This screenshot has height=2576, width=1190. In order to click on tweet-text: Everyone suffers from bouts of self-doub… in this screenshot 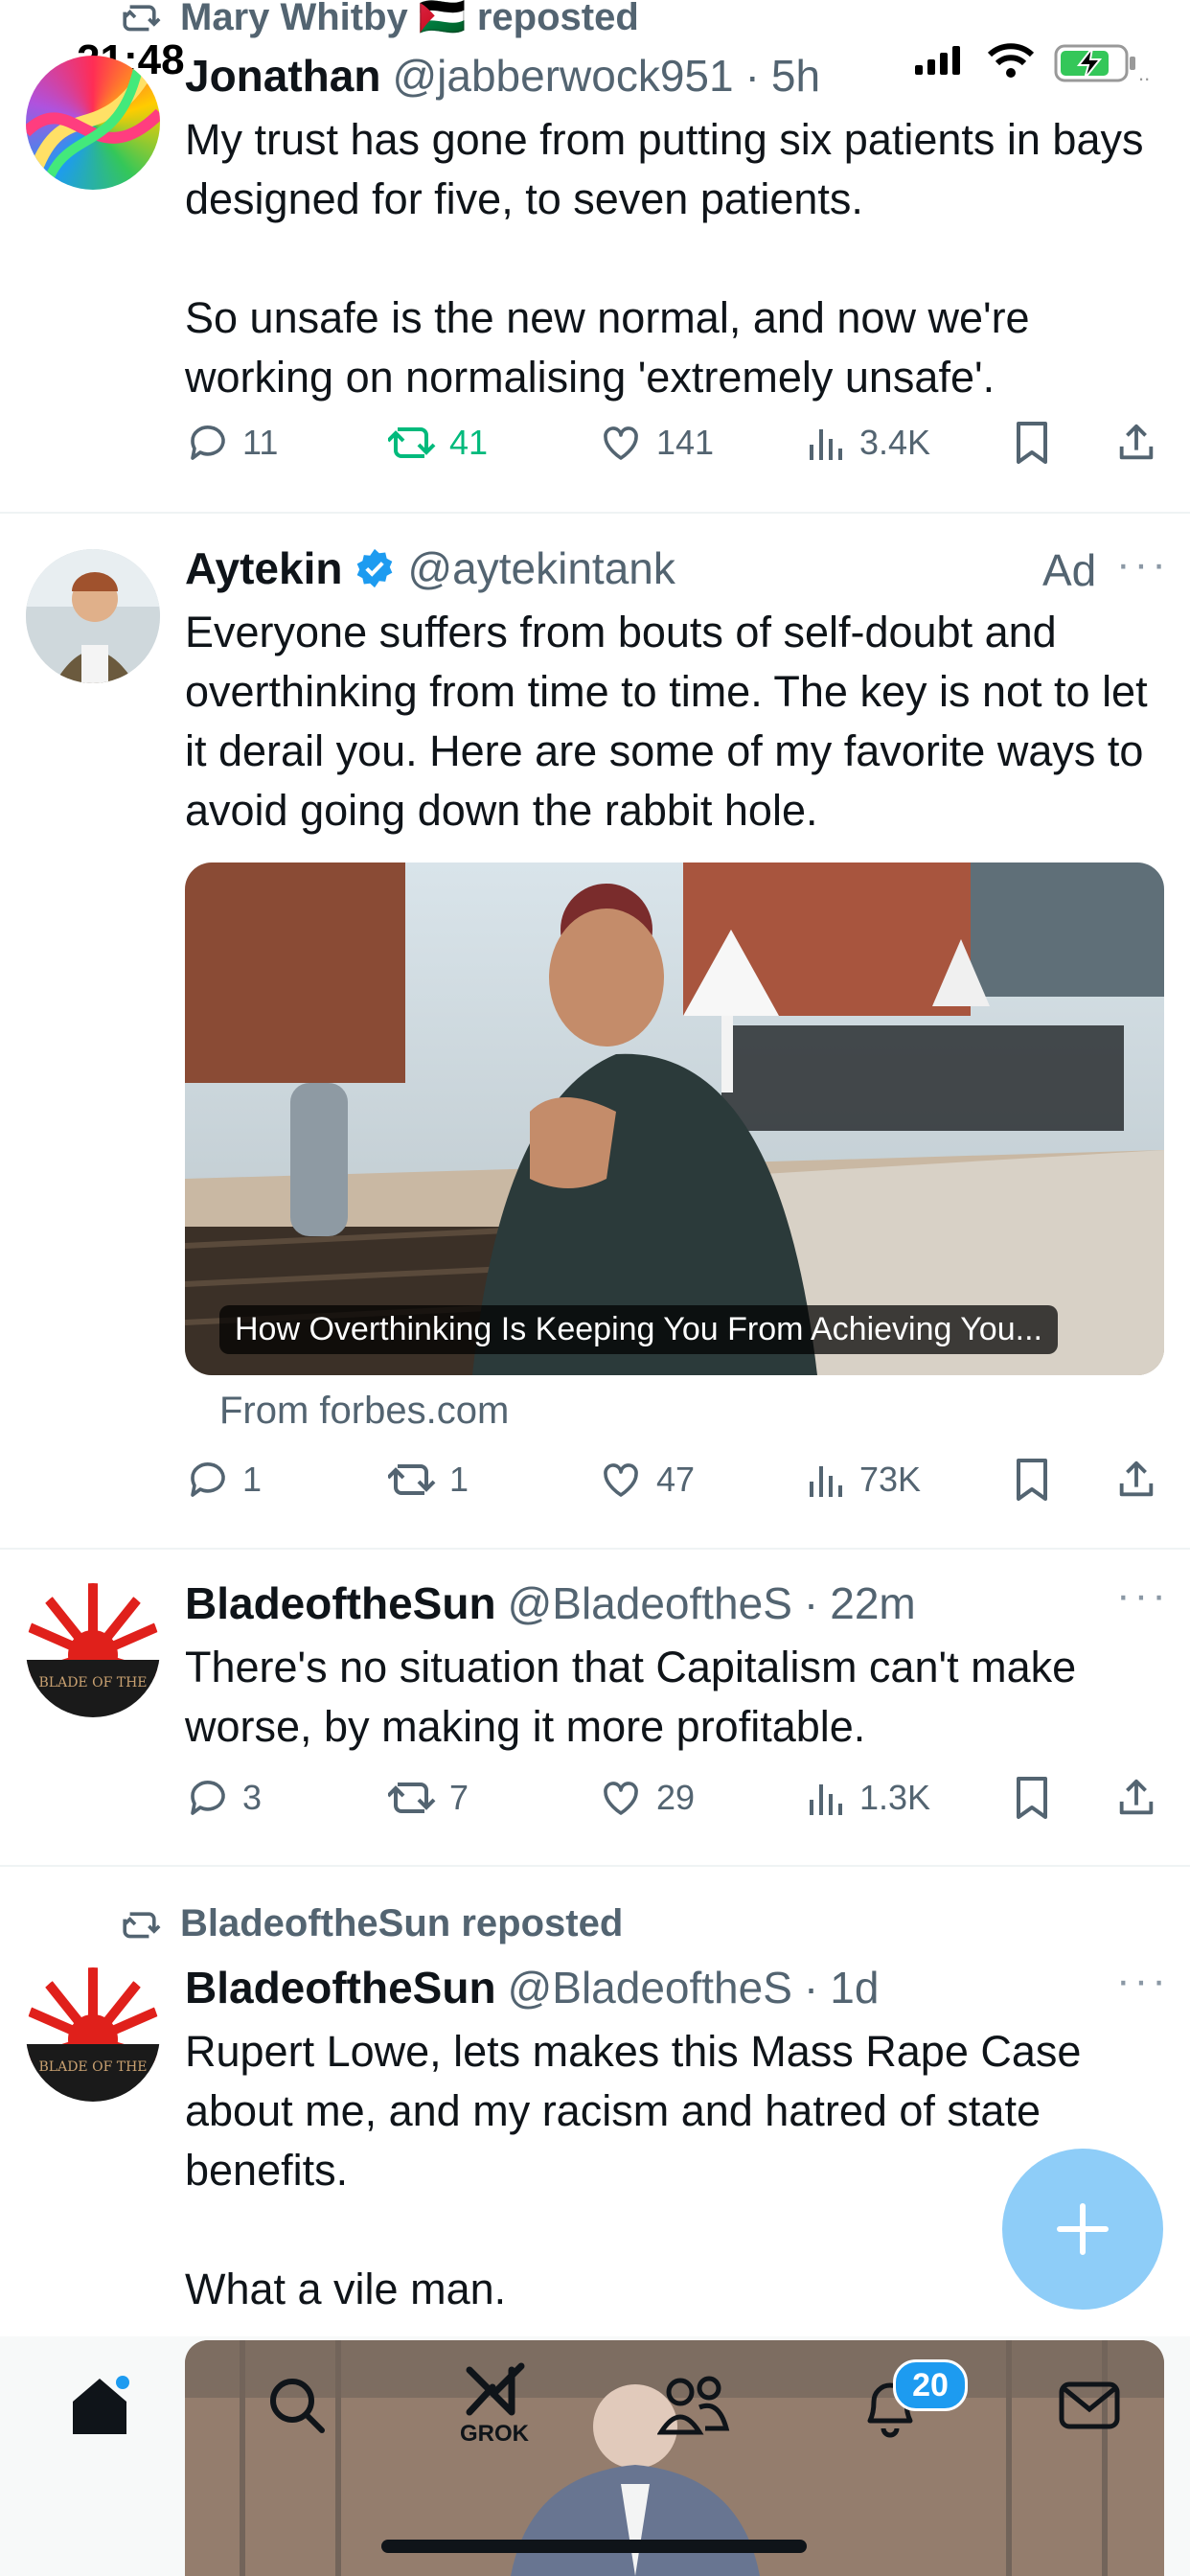, I will do `click(672, 721)`.